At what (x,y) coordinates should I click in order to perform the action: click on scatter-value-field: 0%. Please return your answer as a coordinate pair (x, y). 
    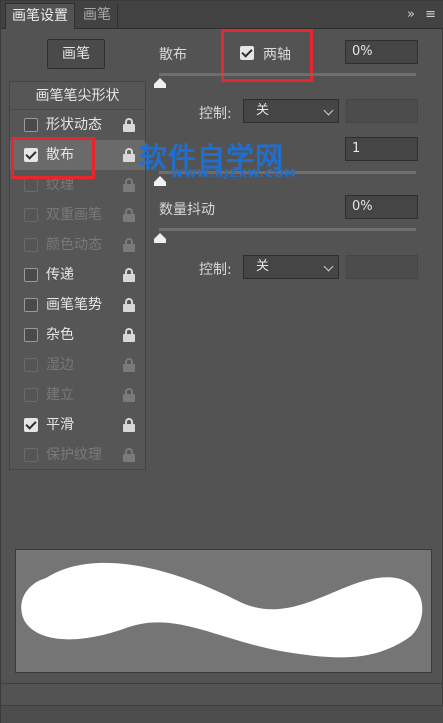
    Looking at the image, I should click on (381, 52).